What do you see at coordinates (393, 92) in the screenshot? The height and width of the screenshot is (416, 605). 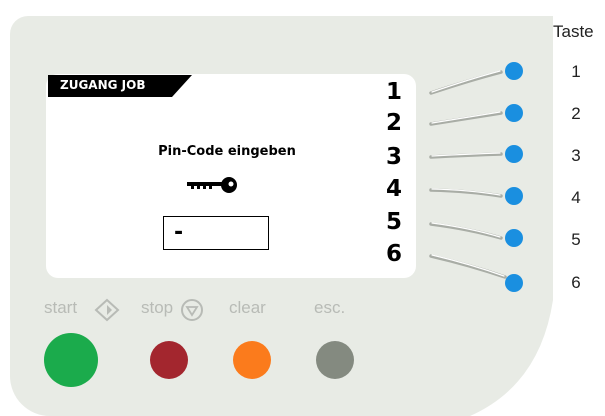 I see `softkey-number-1: 1` at bounding box center [393, 92].